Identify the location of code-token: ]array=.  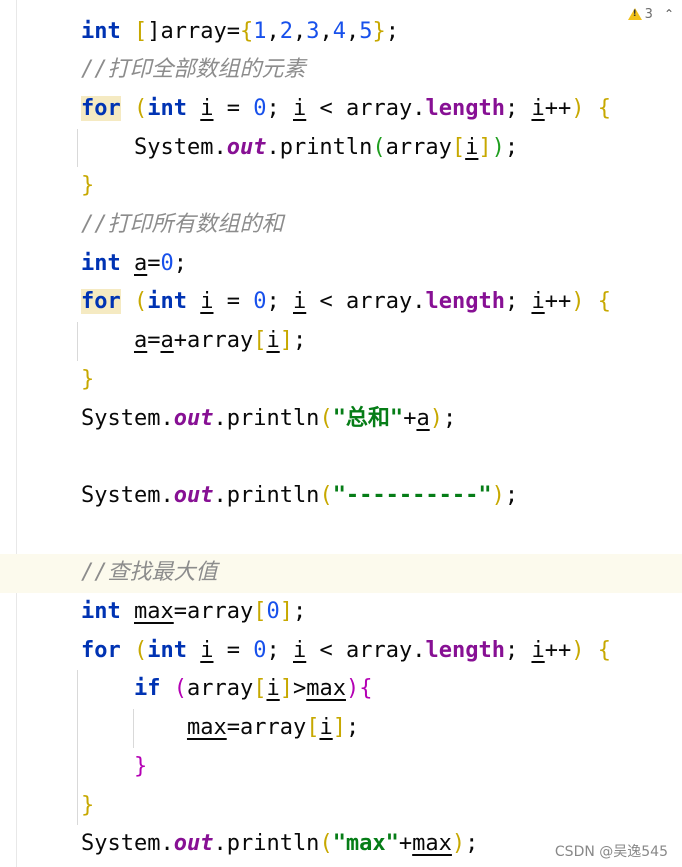
(193, 31).